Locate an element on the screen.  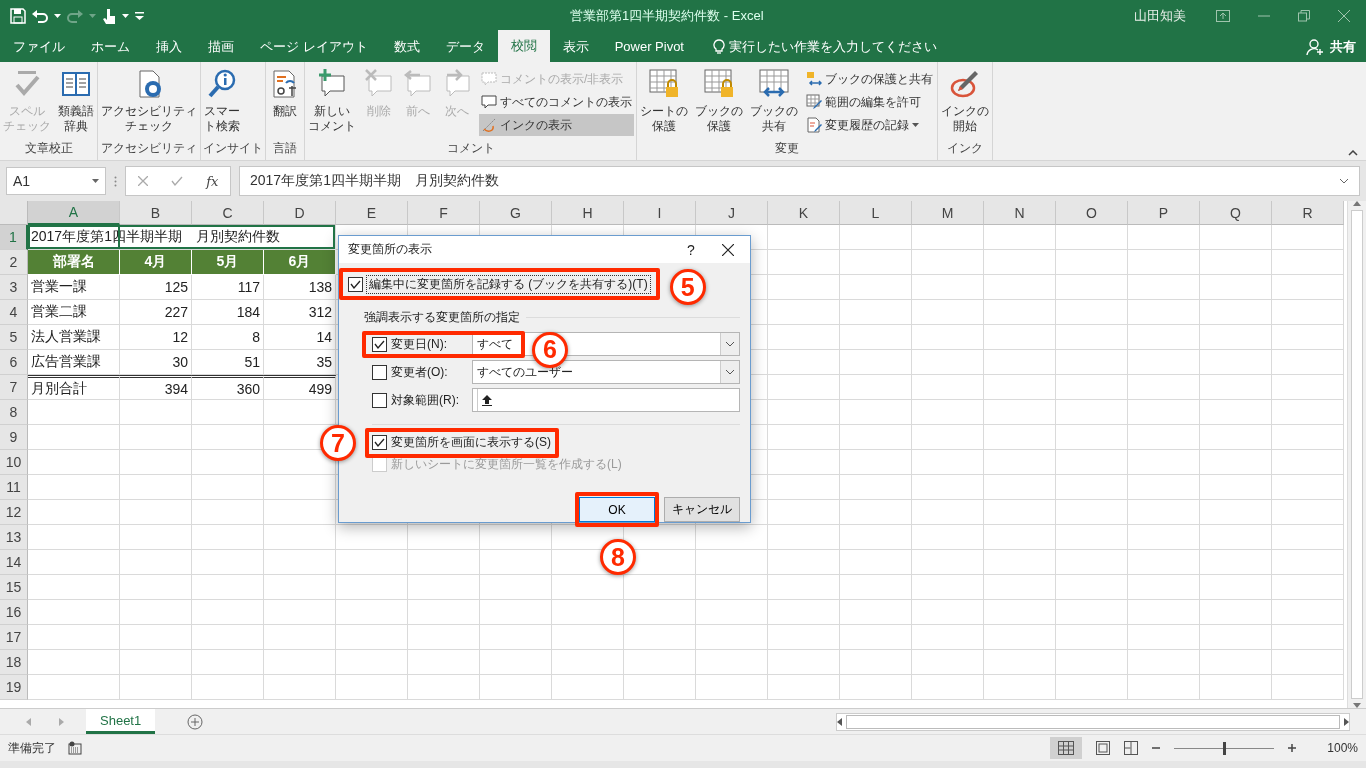
row-header: 15 is located at coordinates (14, 587).